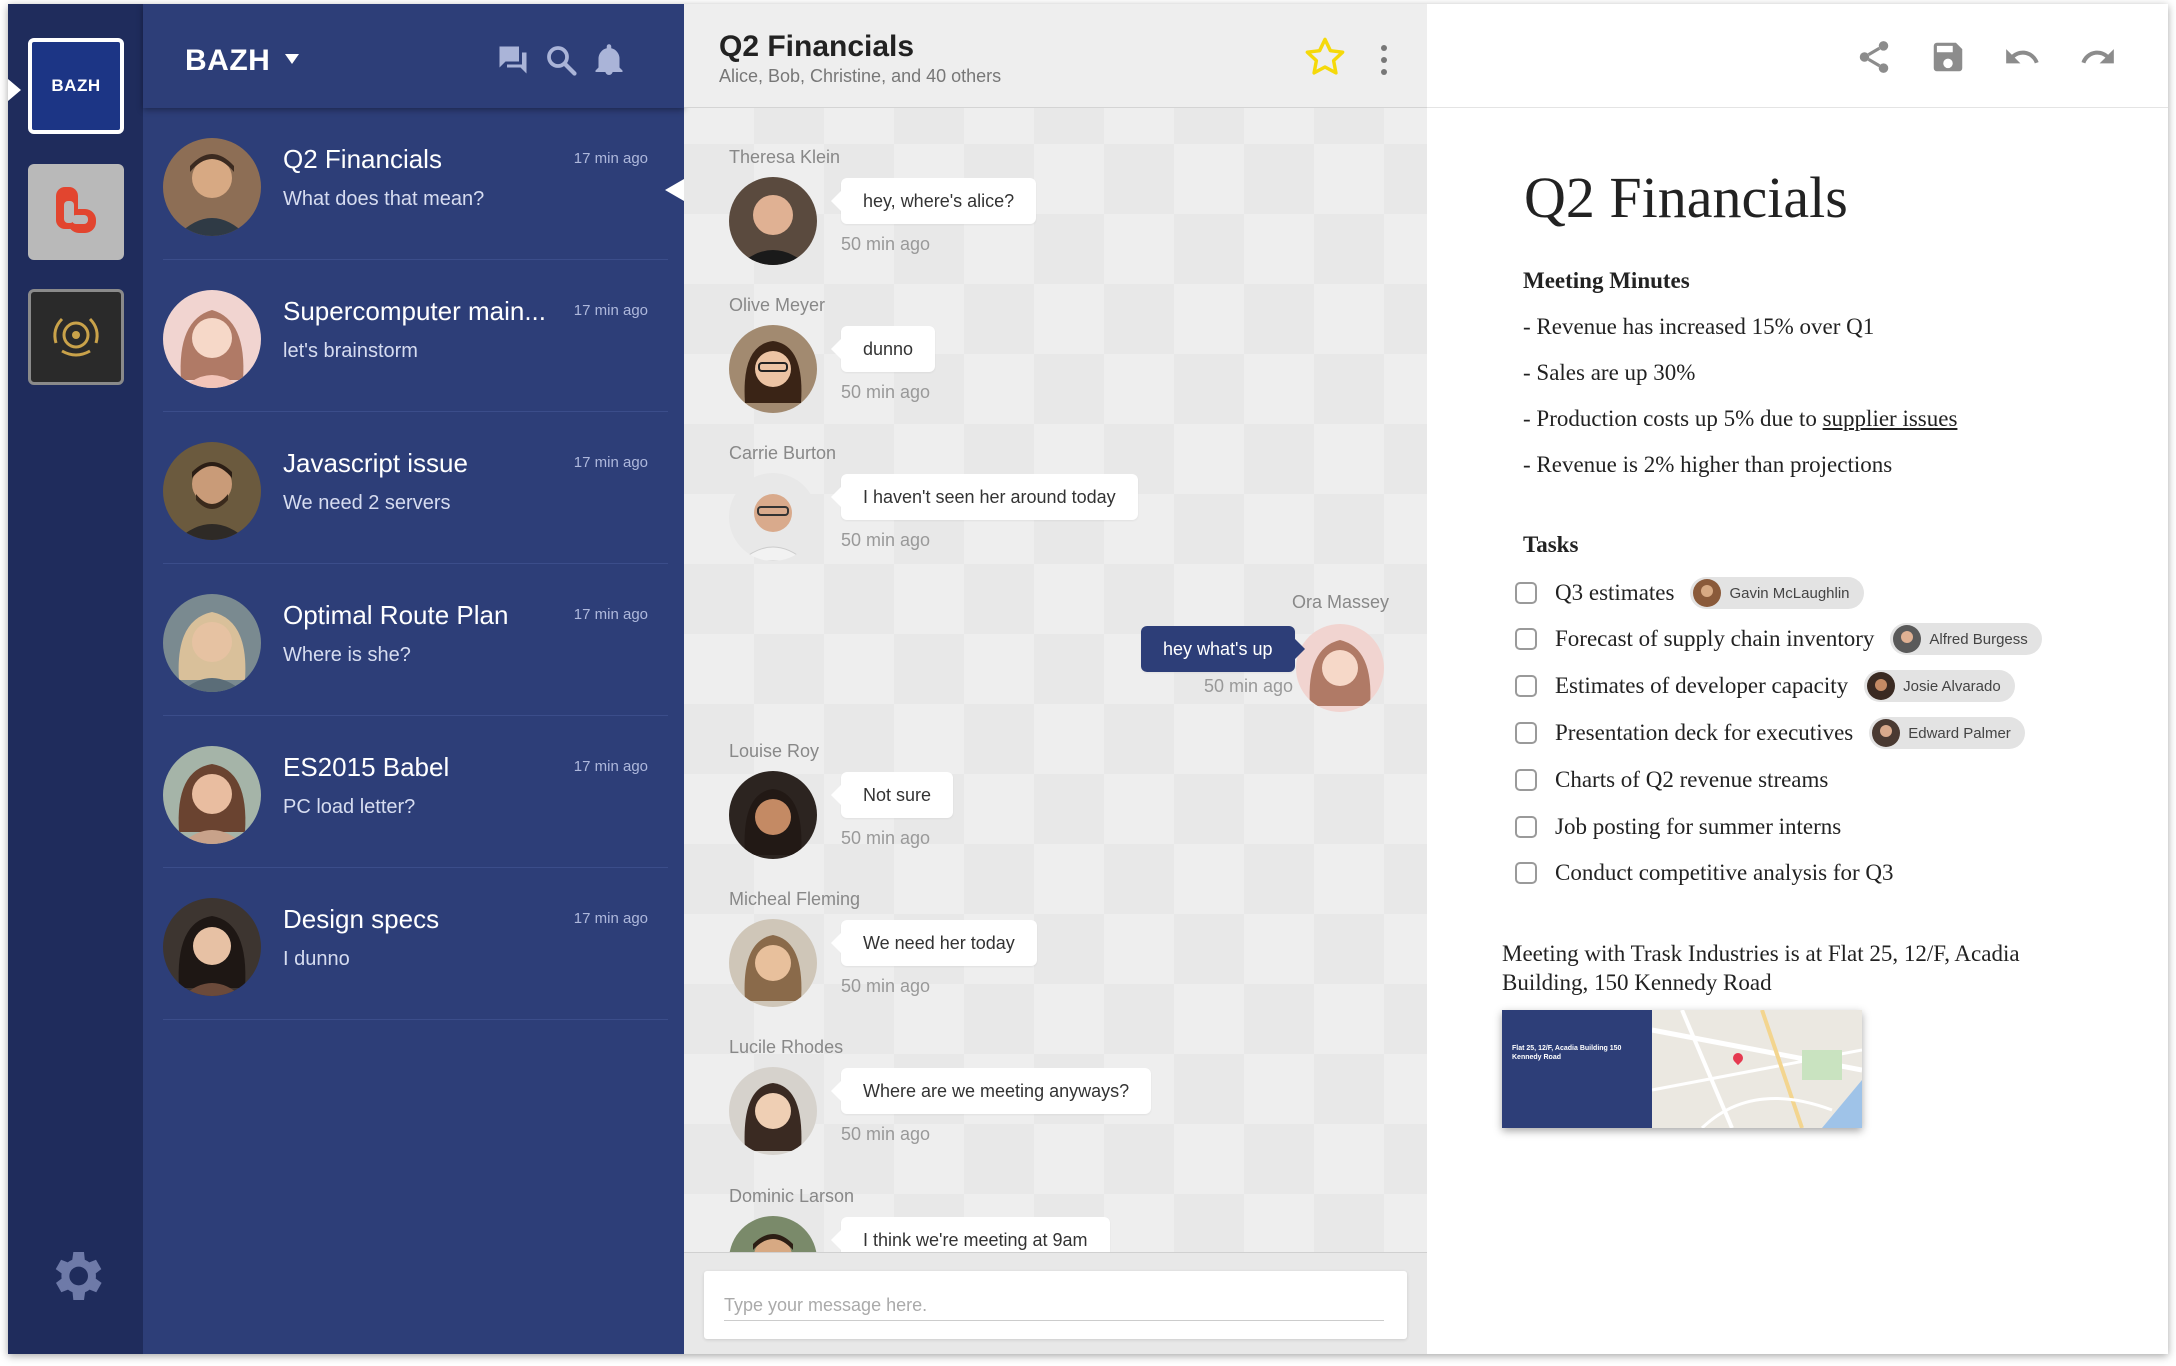  Describe the element at coordinates (1341, 602) in the screenshot. I see `message-sender: Ora Massey` at that location.